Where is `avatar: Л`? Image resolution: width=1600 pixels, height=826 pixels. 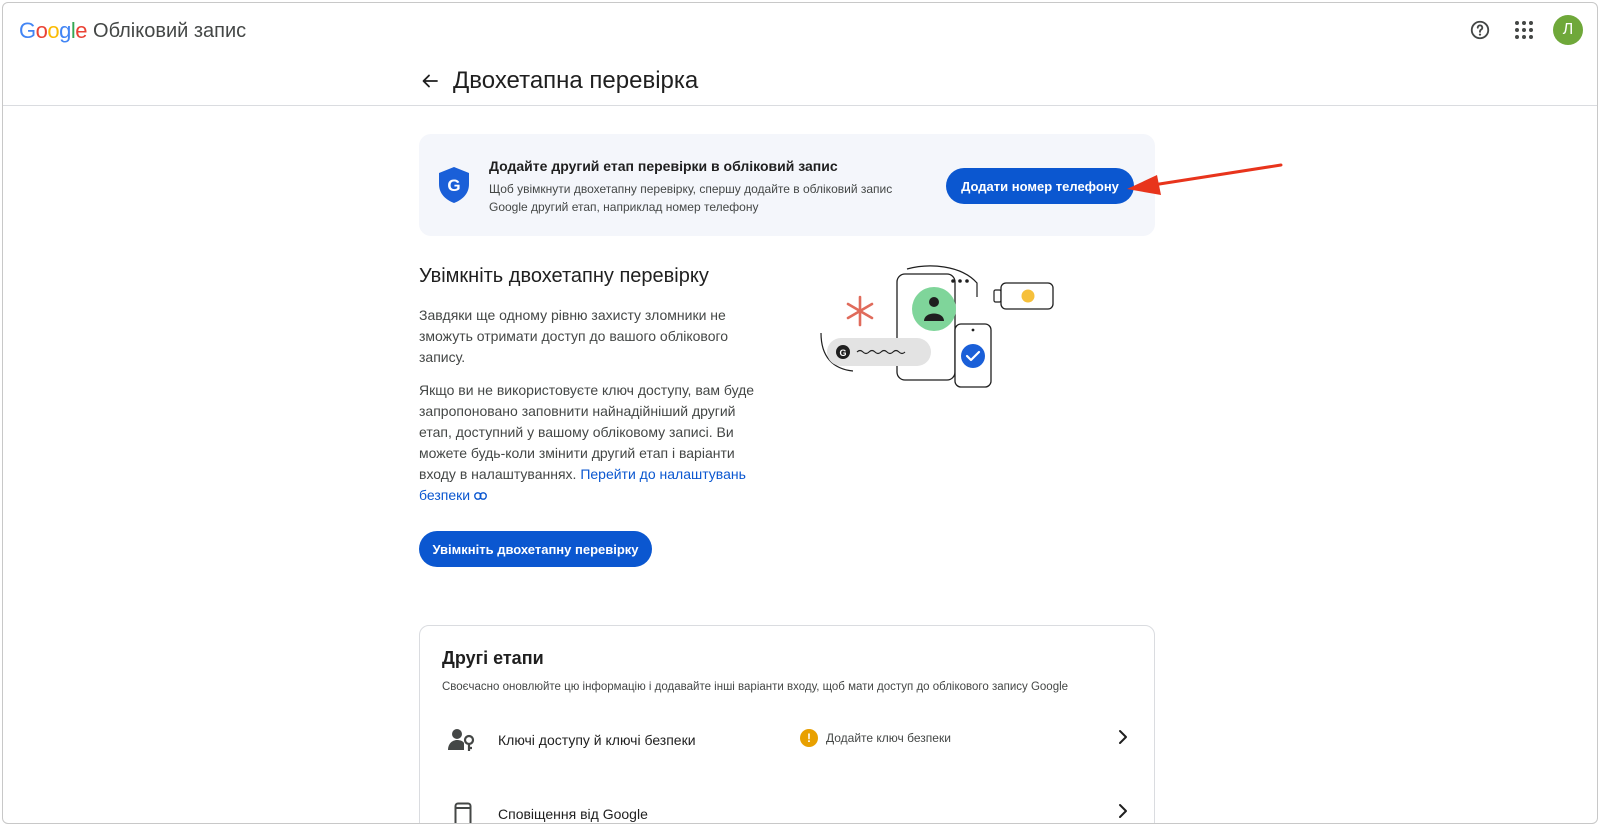 avatar: Л is located at coordinates (1568, 30).